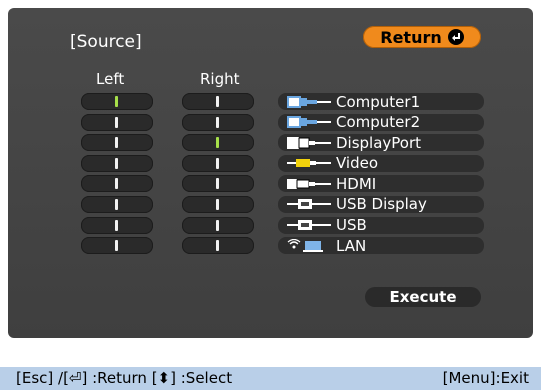 This screenshot has height=390, width=541. What do you see at coordinates (381, 183) in the screenshot?
I see `source-item: HDMI` at bounding box center [381, 183].